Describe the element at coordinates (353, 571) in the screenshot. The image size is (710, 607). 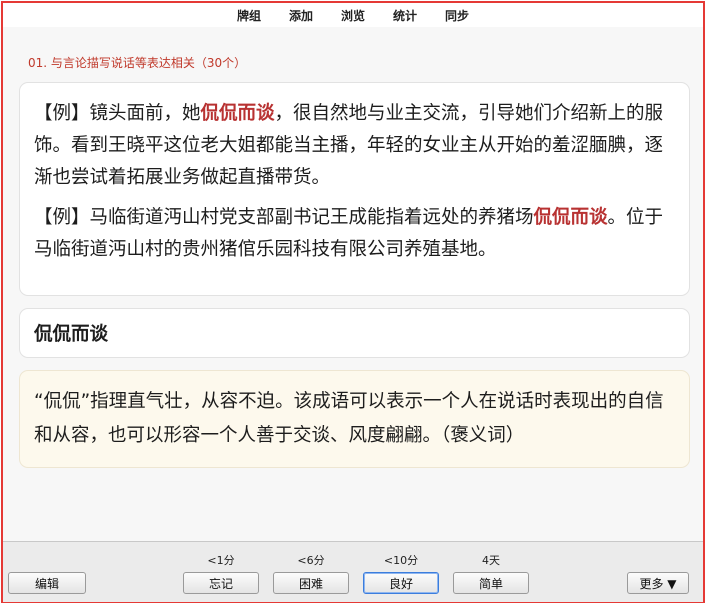
I see `answer-bar: 编辑 <1分 忘记 <6分 困难 <10分 良好 4天 简单 更多 ▼` at that location.